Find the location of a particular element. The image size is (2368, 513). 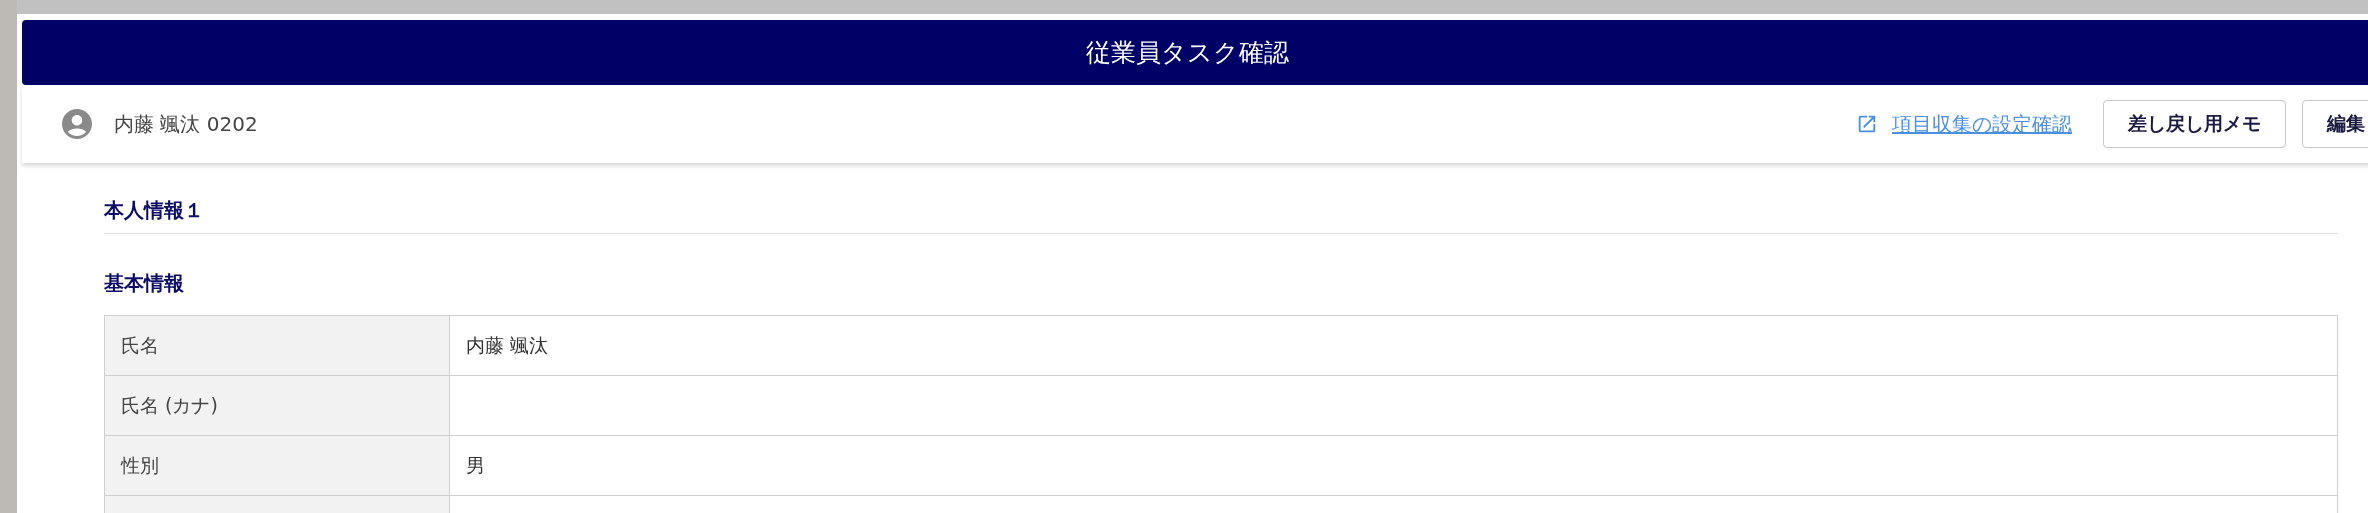

subsection-title: 基本情報 is located at coordinates (144, 283).